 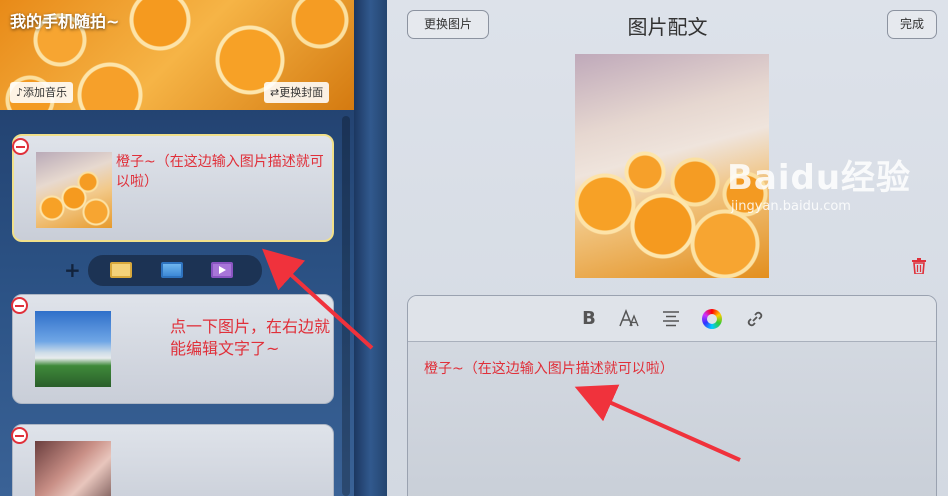 What do you see at coordinates (549, 368) in the screenshot?
I see `caption-text: 橙子~（在这边输入图片描述就可以啦）` at bounding box center [549, 368].